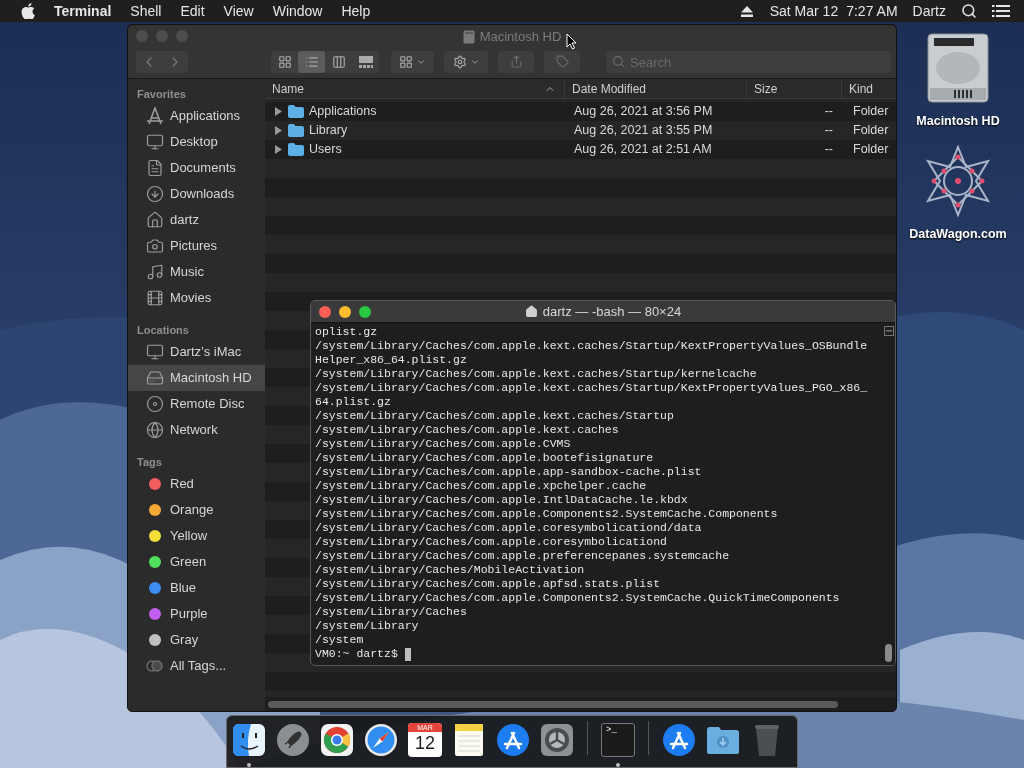 This screenshot has width=1024, height=768. I want to click on sidebar-item: Red, so click(196, 484).